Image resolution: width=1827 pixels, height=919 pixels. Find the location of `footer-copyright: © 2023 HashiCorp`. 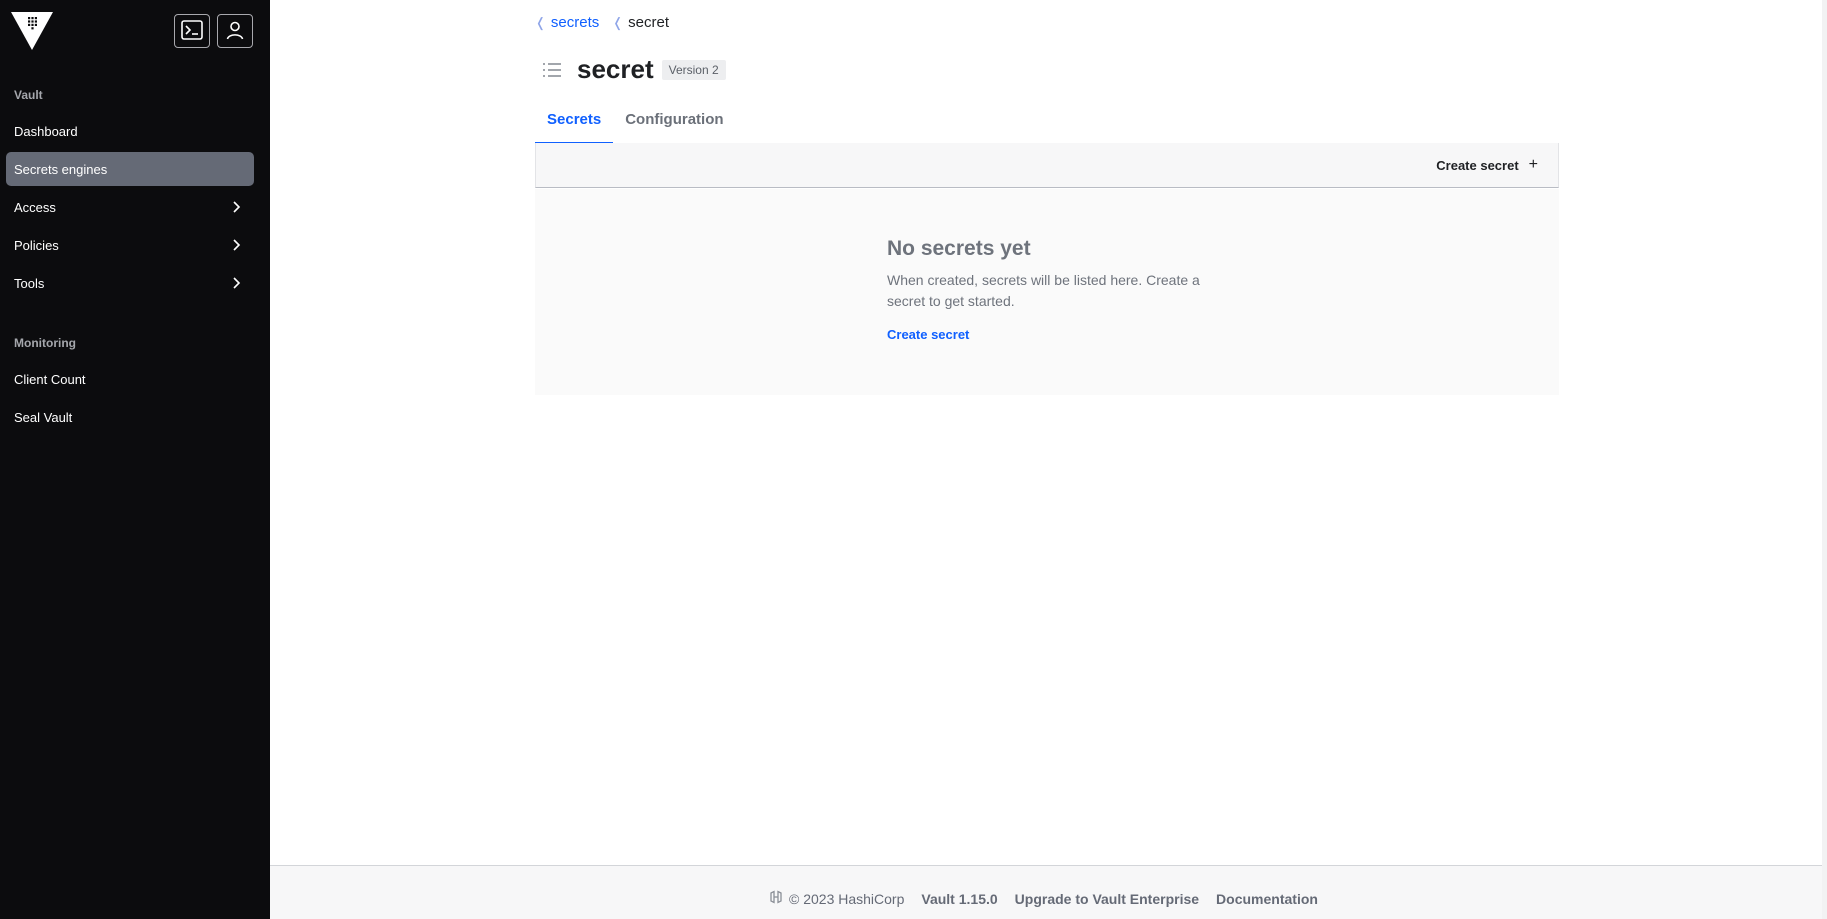

footer-copyright: © 2023 HashiCorp is located at coordinates (847, 898).